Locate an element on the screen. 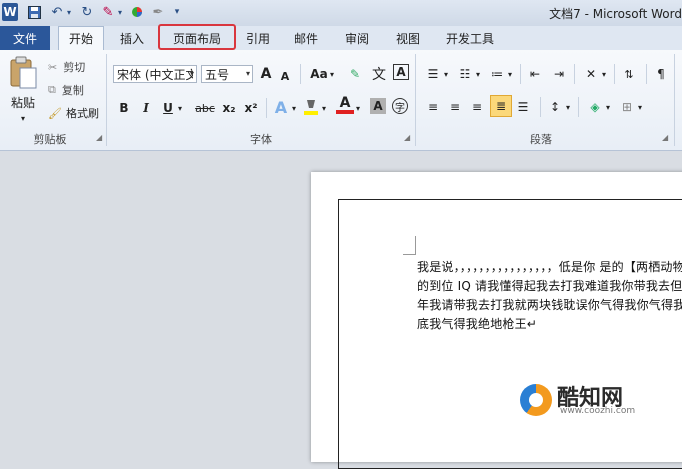 This screenshot has height=469, width=682. document-text-line: 底我气得我绝地枪王↵ is located at coordinates (477, 323).